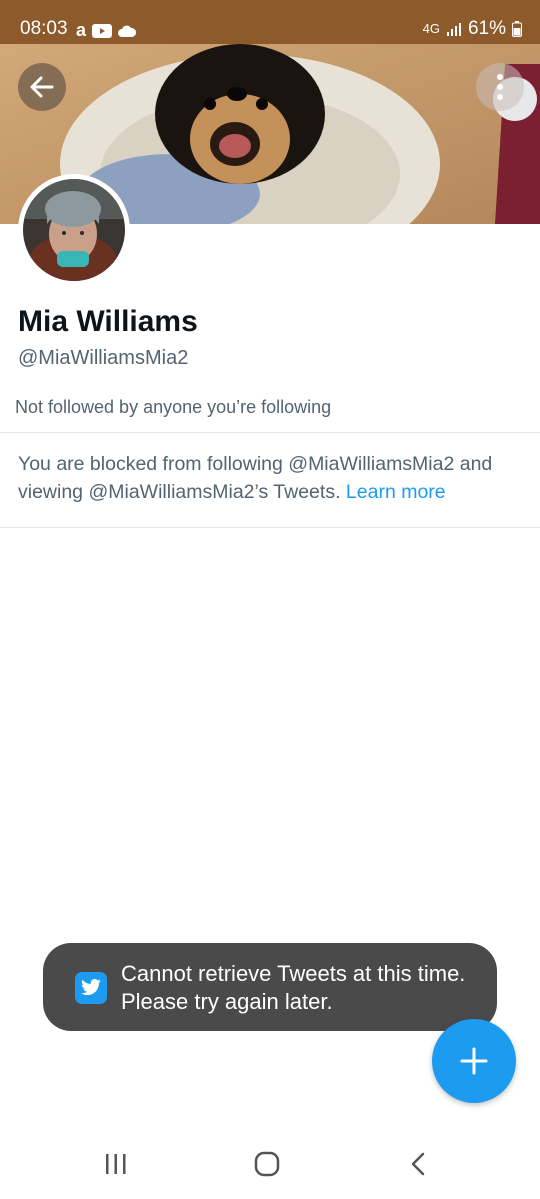 The image size is (540, 1199). I want to click on recents-icon, so click(116, 1164).